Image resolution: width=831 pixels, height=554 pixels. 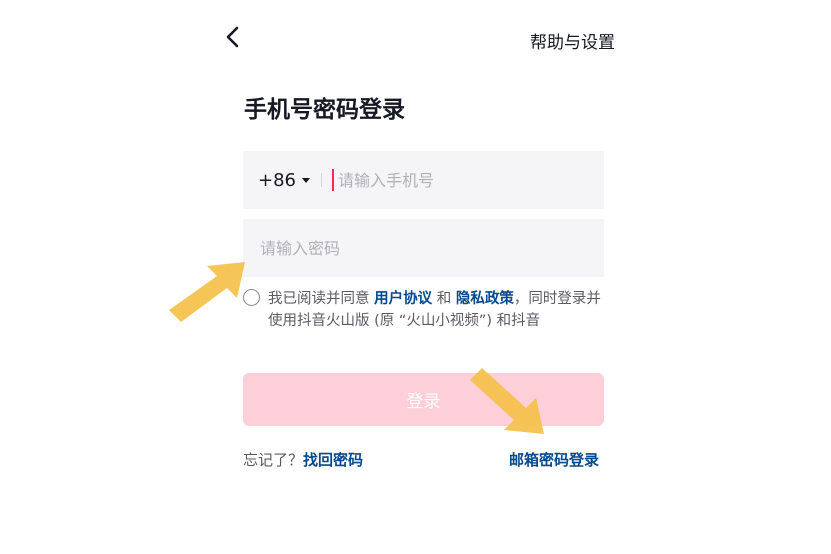 I want to click on email-login-link: 邮箱密码登录, so click(x=554, y=459).